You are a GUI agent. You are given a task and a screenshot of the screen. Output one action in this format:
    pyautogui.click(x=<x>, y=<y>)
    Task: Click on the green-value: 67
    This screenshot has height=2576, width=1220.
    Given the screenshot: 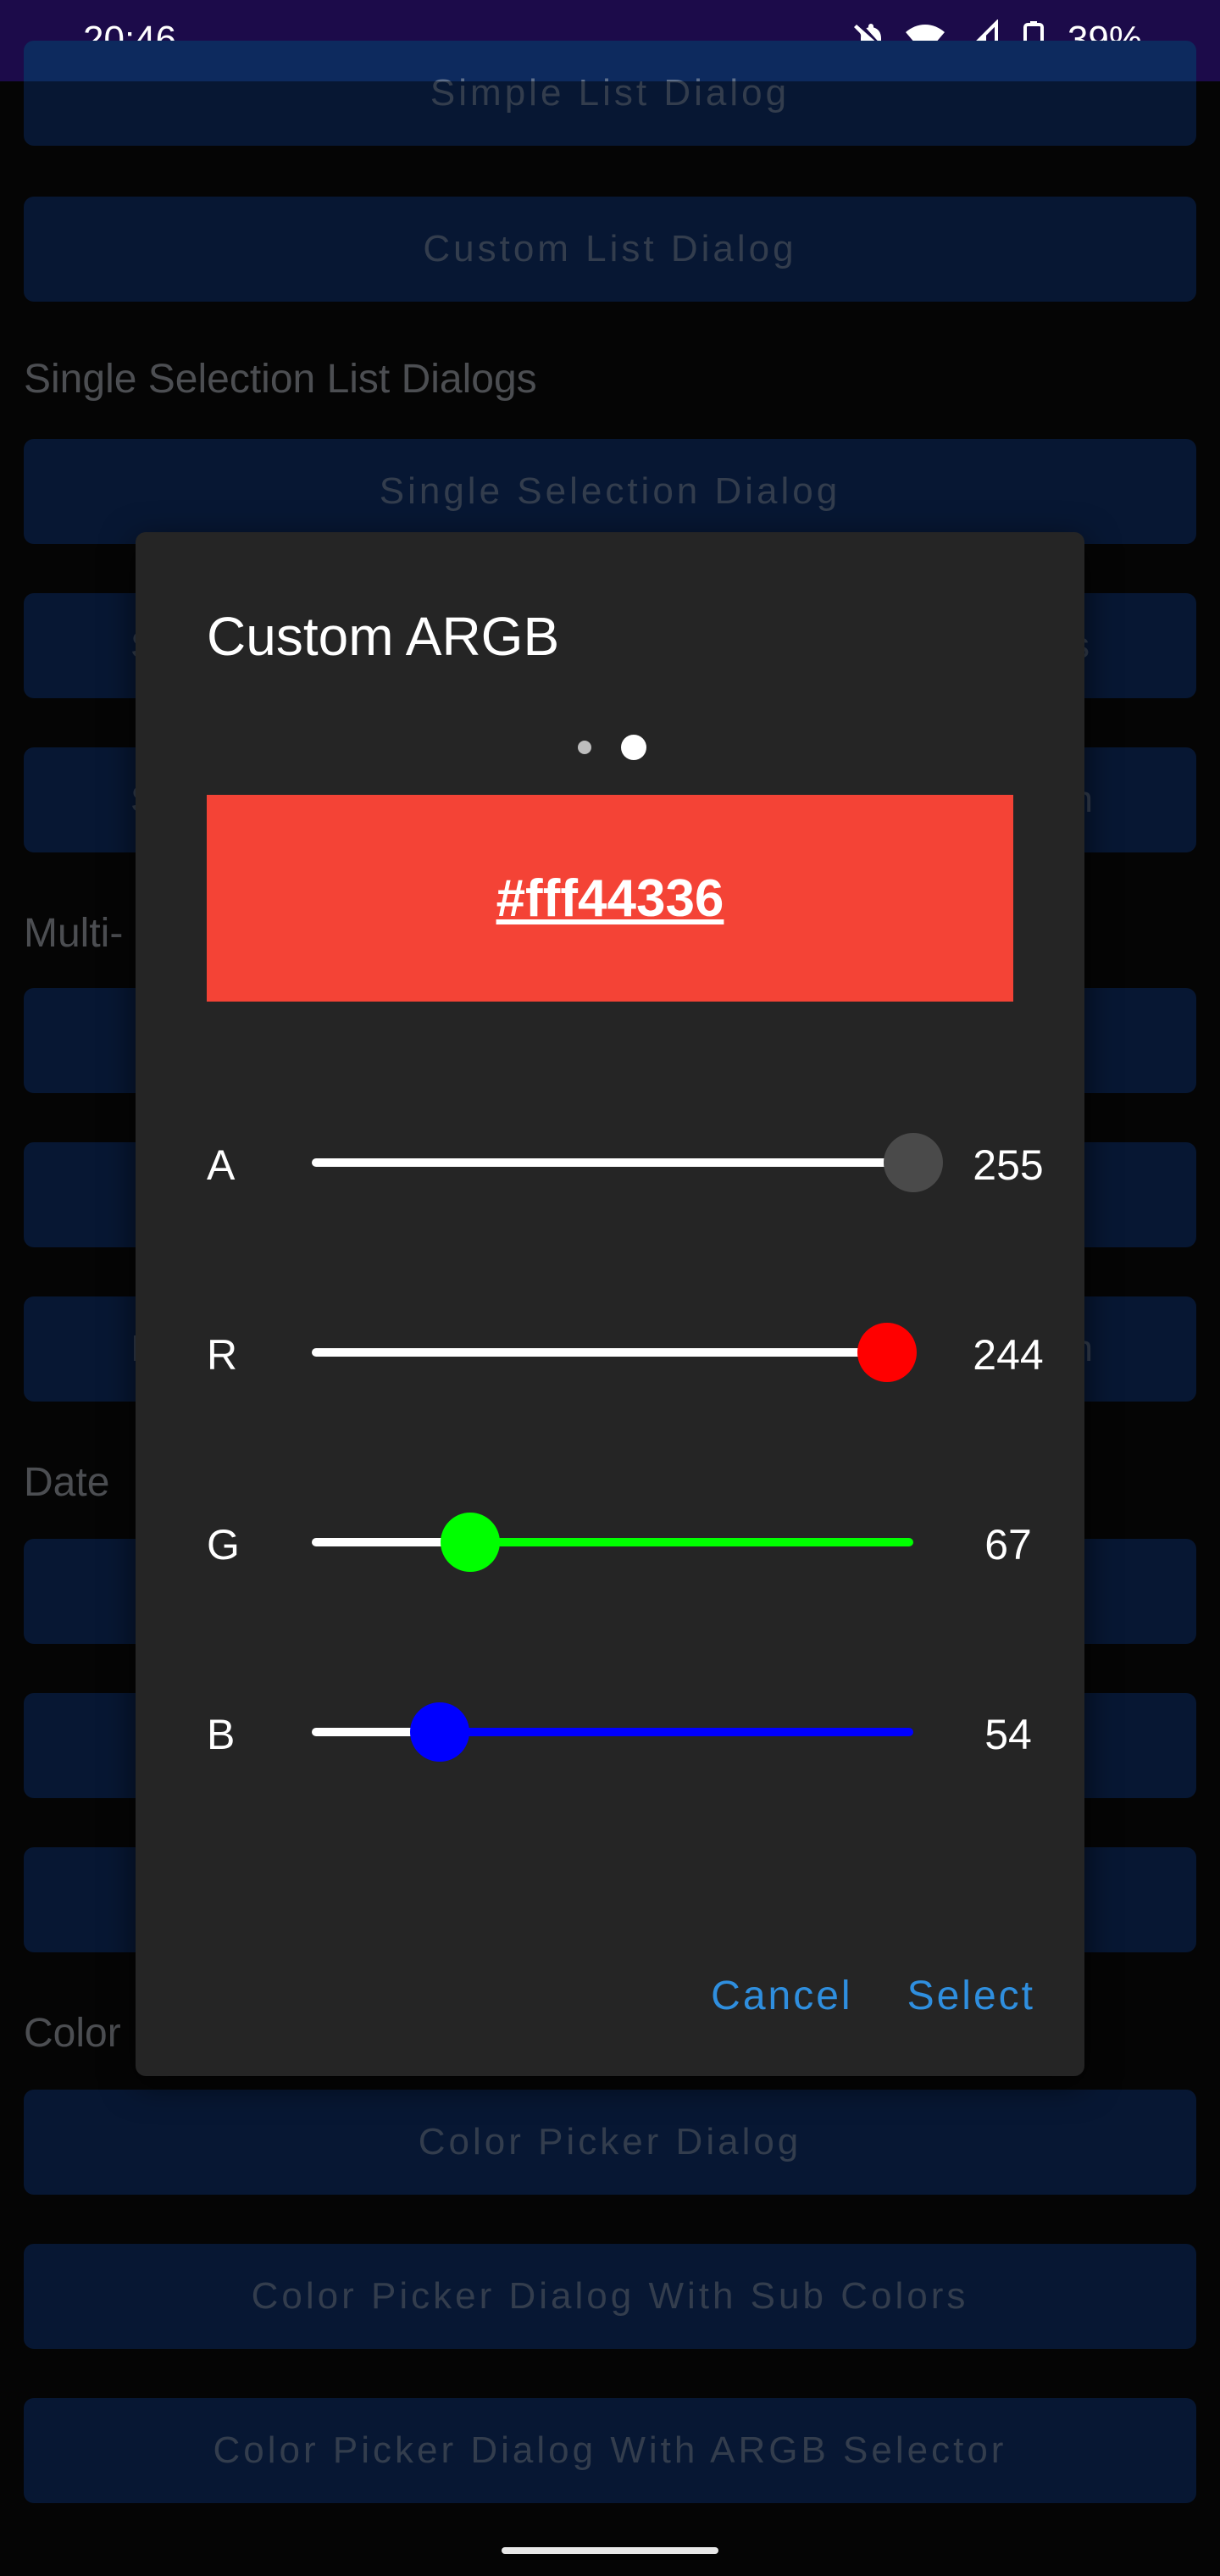 What is the action you would take?
    pyautogui.click(x=1008, y=1544)
    